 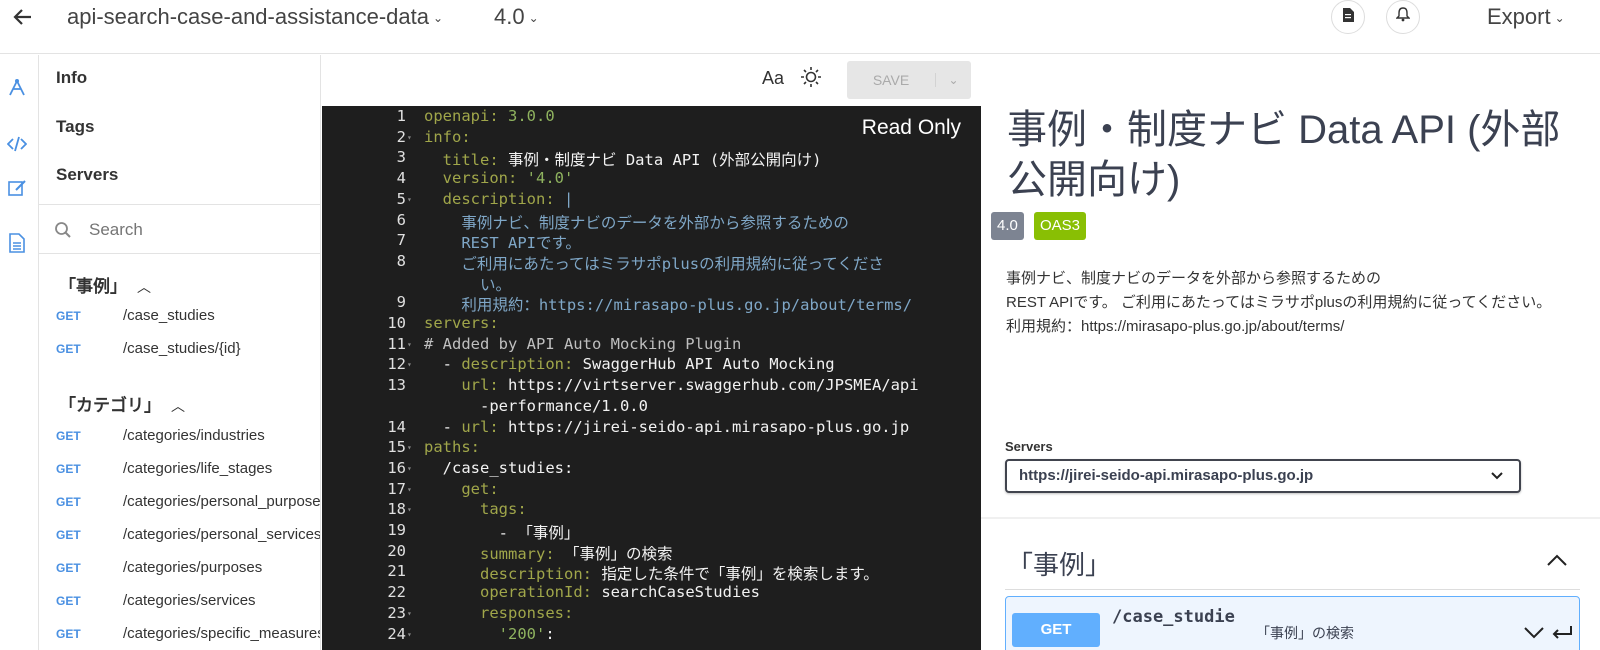 I want to click on code-token: い。, so click(x=467, y=284).